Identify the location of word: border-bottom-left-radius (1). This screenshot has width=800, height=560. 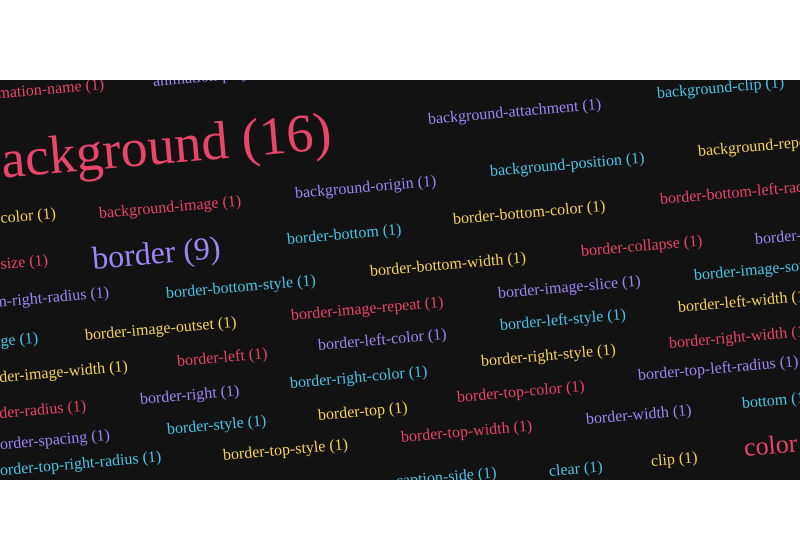
(729, 191).